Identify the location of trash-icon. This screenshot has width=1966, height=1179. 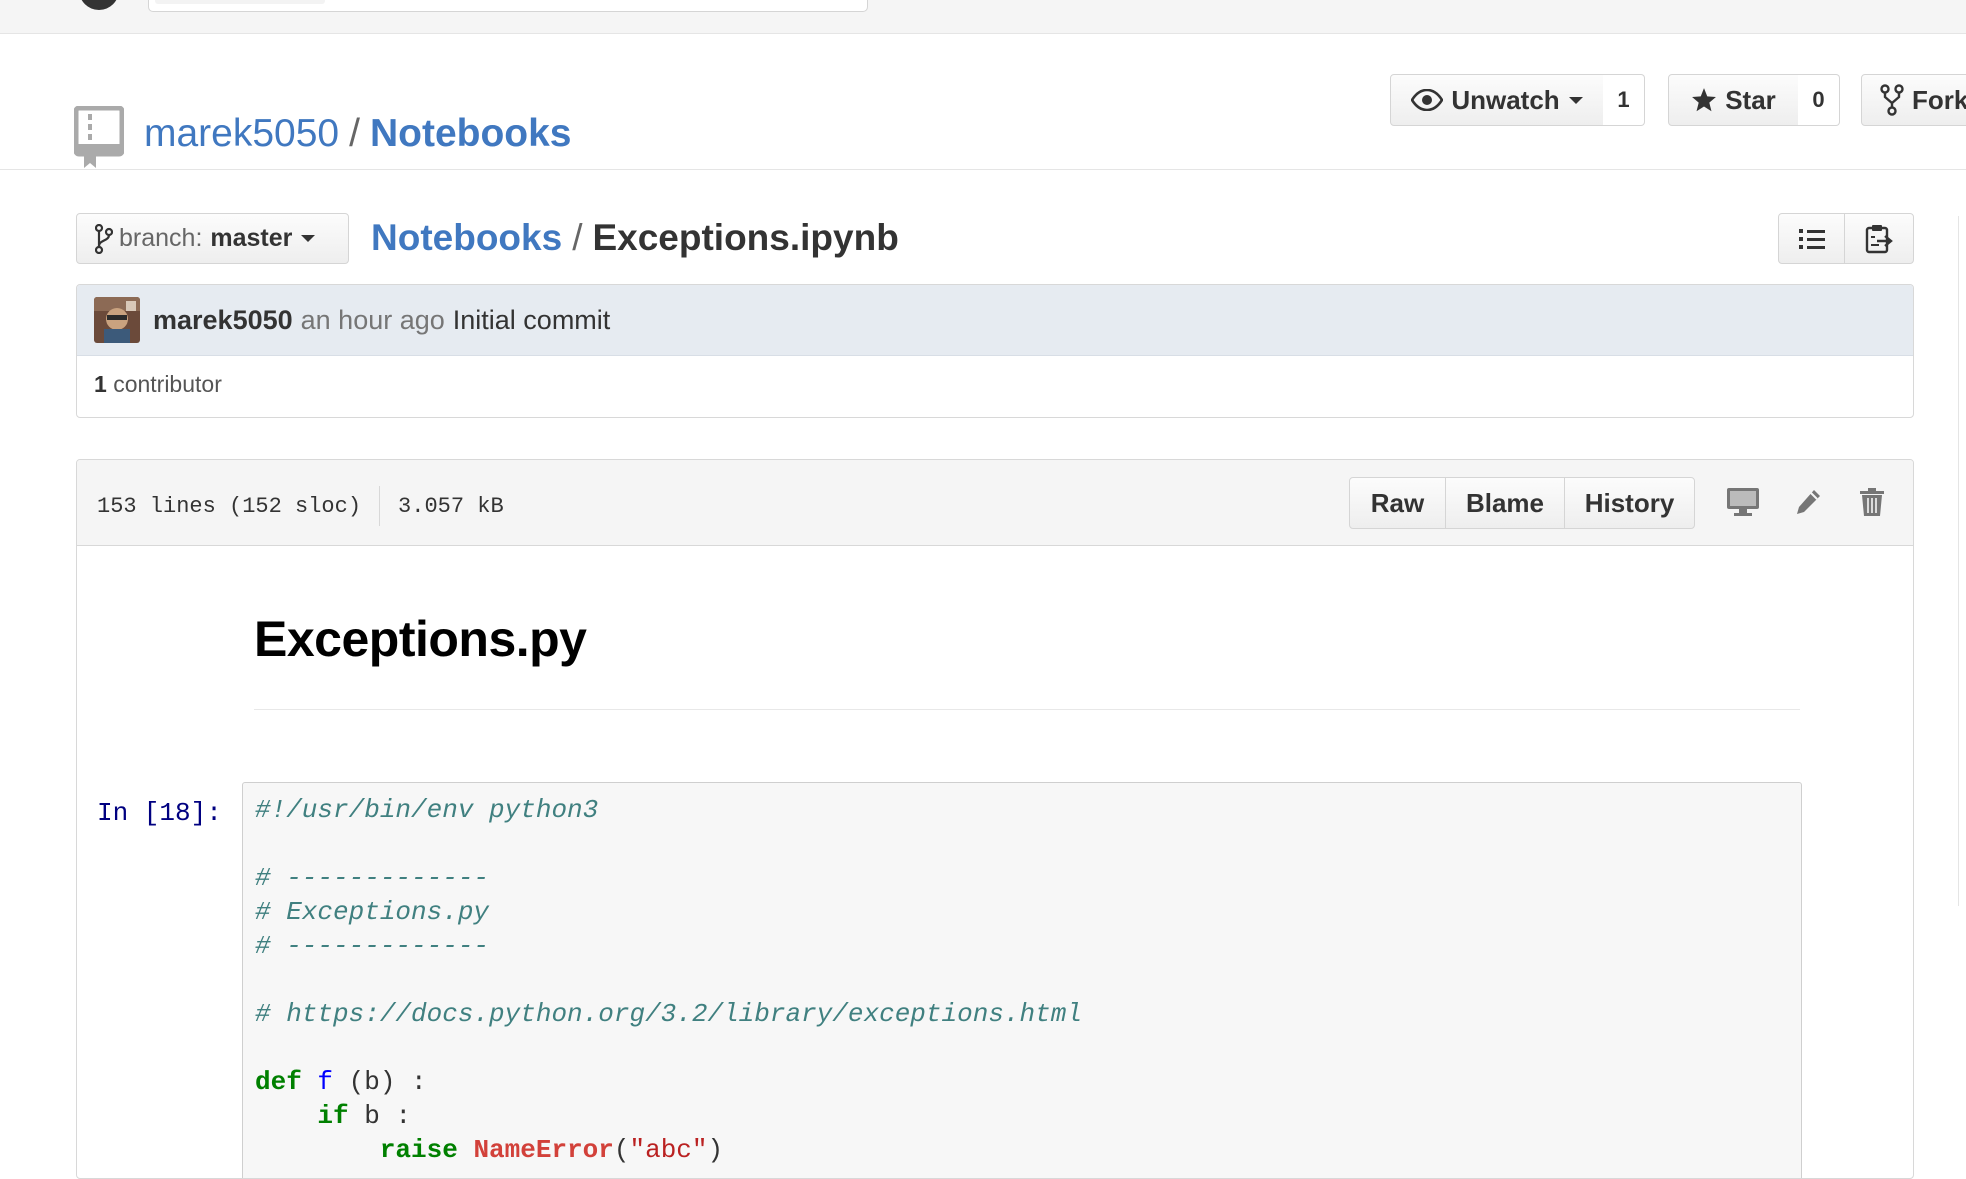
(1872, 502).